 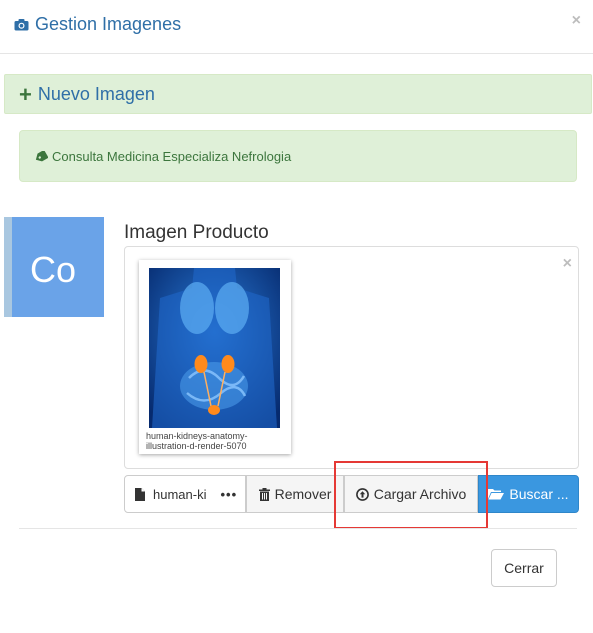 I want to click on nuevo-imagen-panel: + Nuevo Imagen, so click(x=298, y=94).